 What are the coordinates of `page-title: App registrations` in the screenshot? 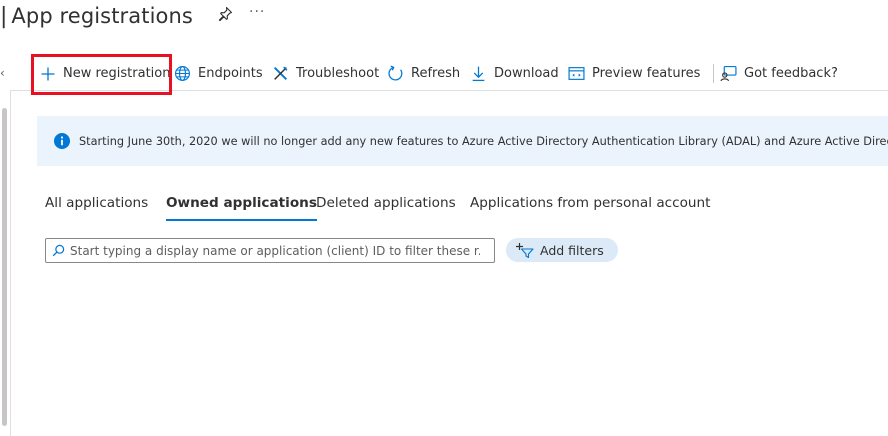 It's located at (102, 16).